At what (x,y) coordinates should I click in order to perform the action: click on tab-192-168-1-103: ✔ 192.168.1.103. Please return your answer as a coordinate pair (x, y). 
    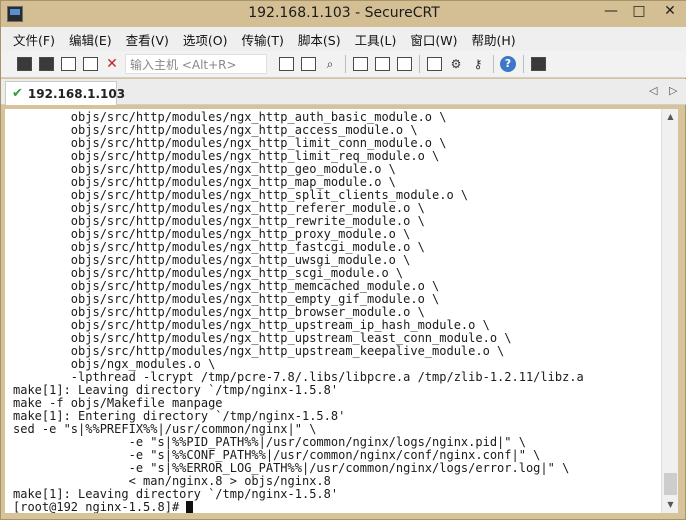
    Looking at the image, I should click on (65, 93).